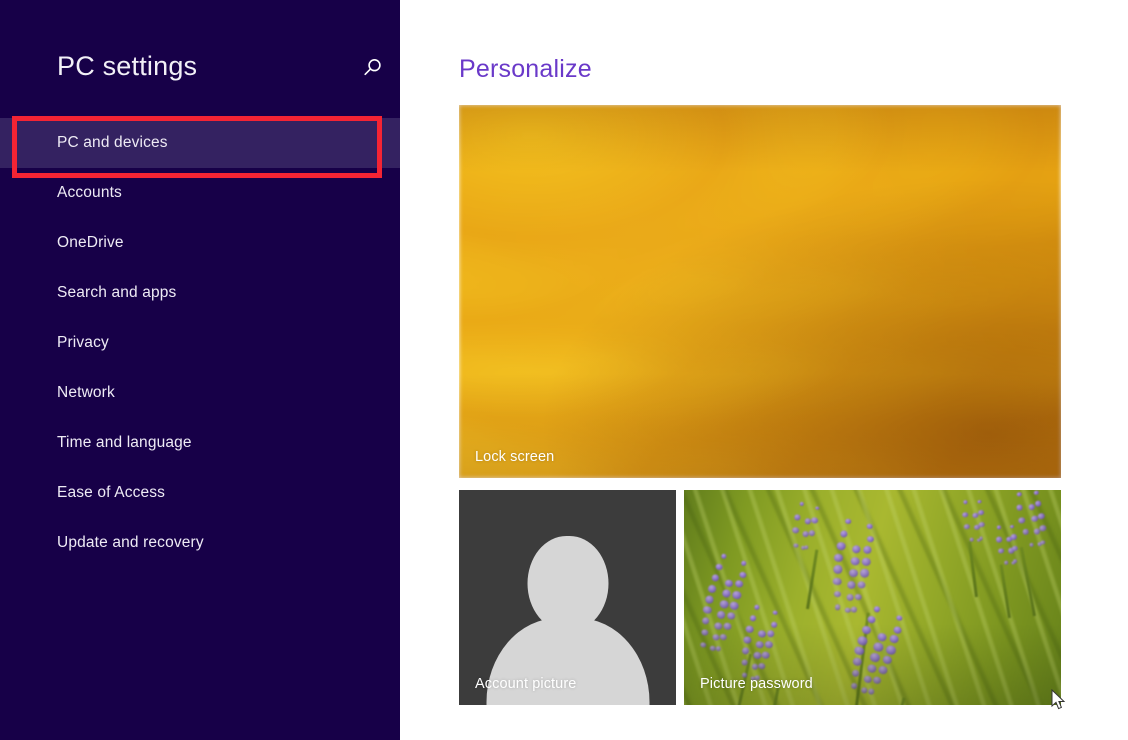 Image resolution: width=1128 pixels, height=740 pixels. I want to click on tile-account-picture: Account picture, so click(567, 597).